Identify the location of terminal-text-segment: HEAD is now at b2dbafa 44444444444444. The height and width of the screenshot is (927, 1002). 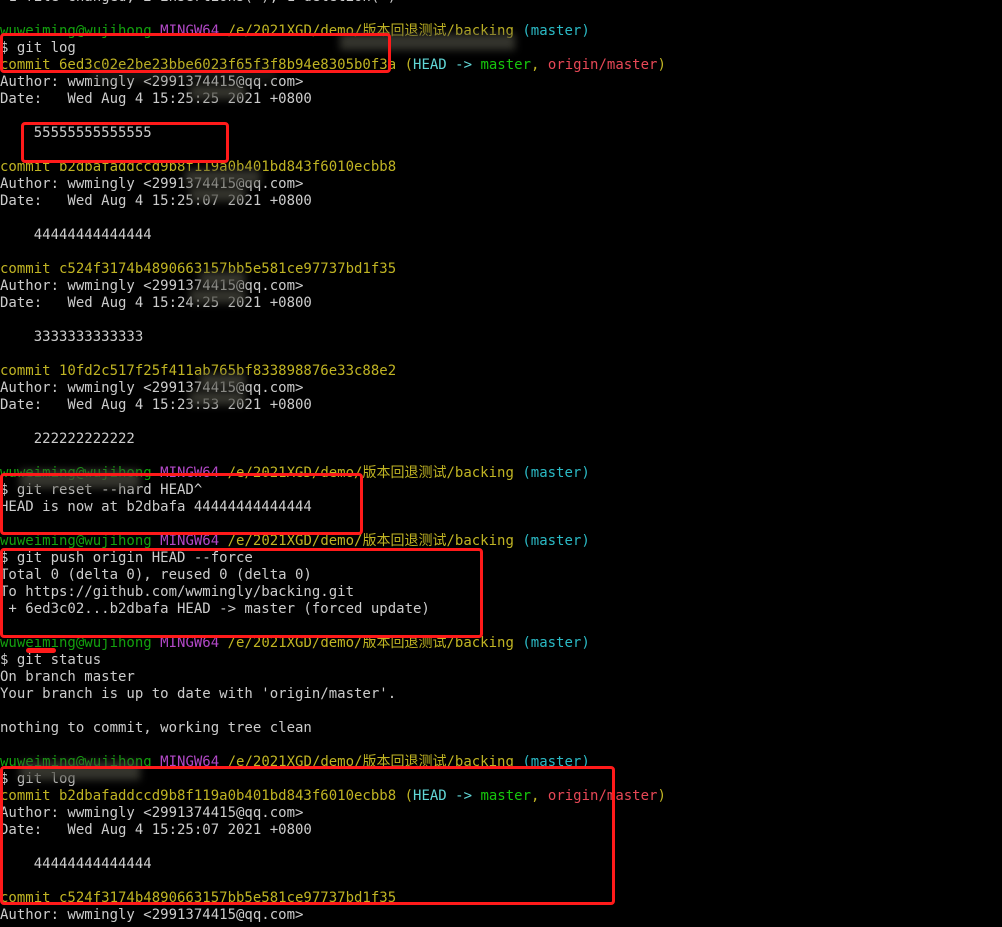
(156, 507).